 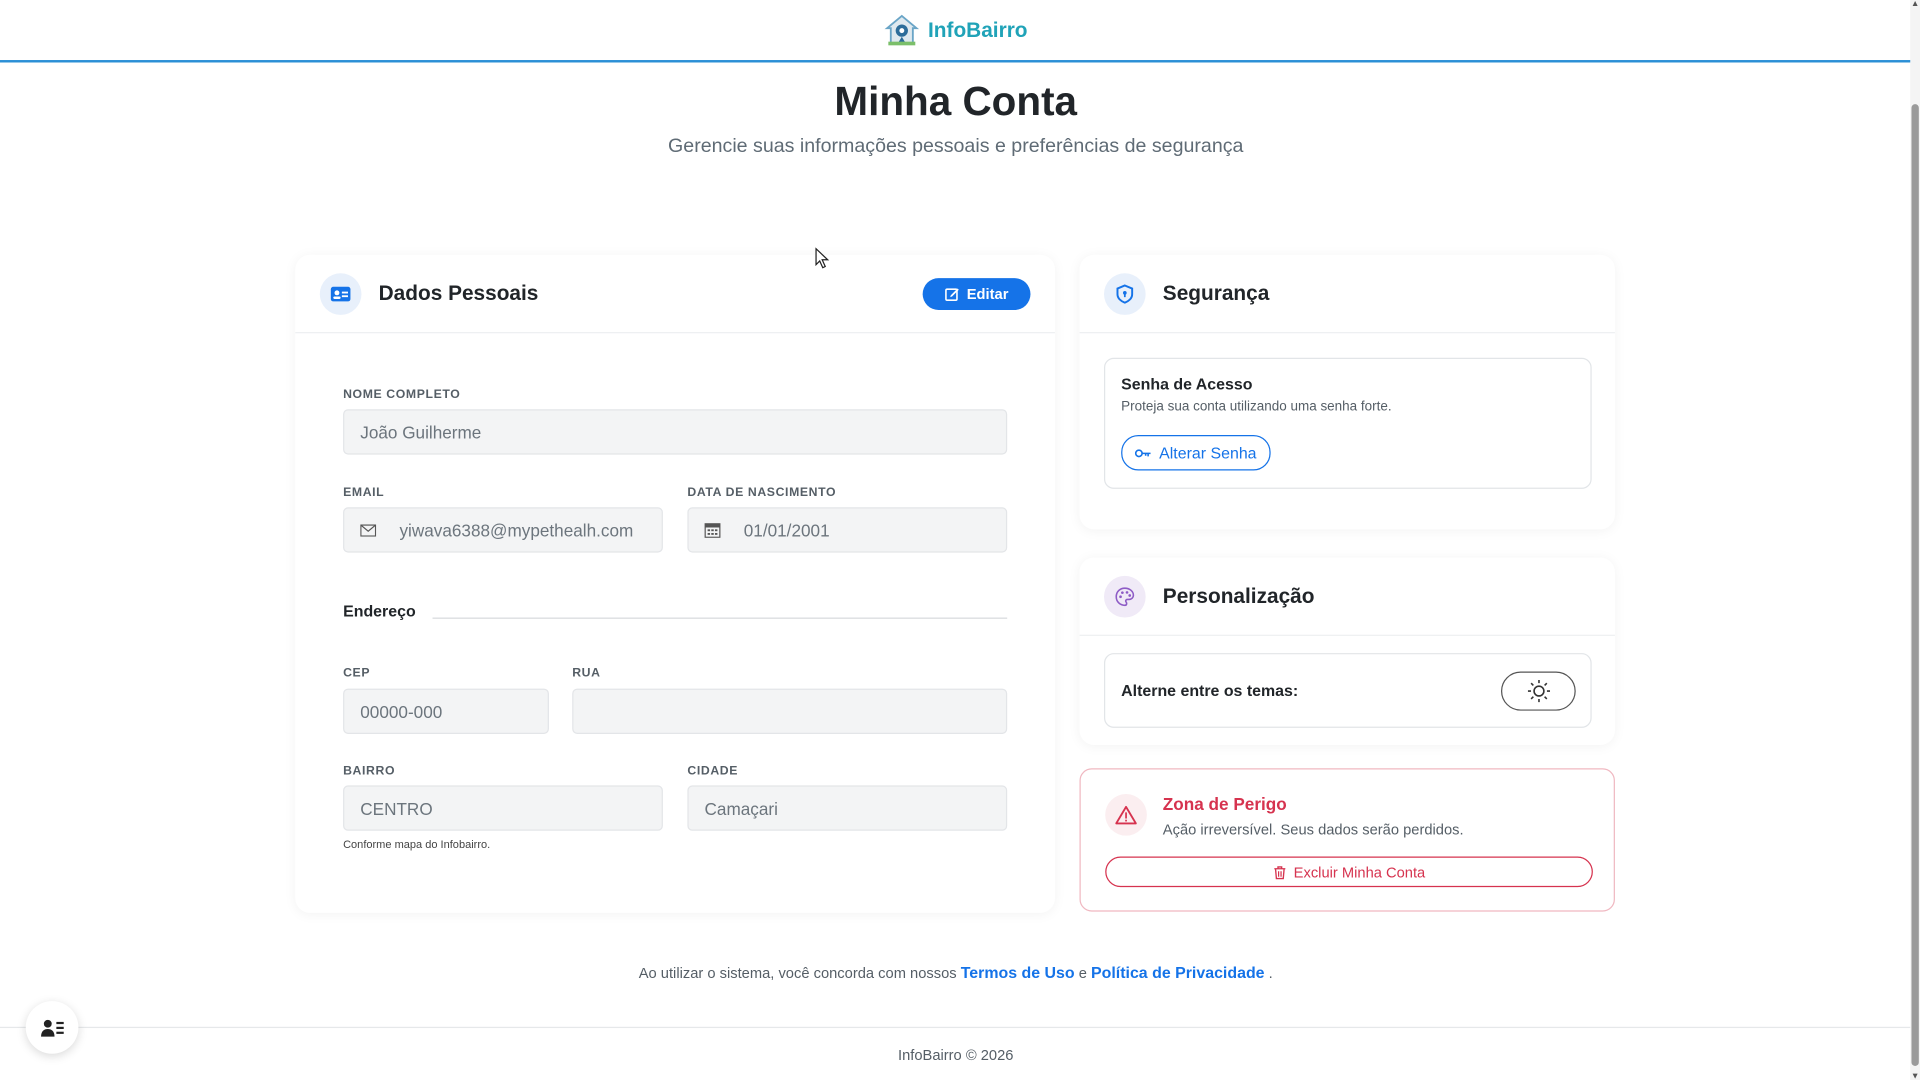 I want to click on city-value: Camaçari, so click(x=741, y=808).